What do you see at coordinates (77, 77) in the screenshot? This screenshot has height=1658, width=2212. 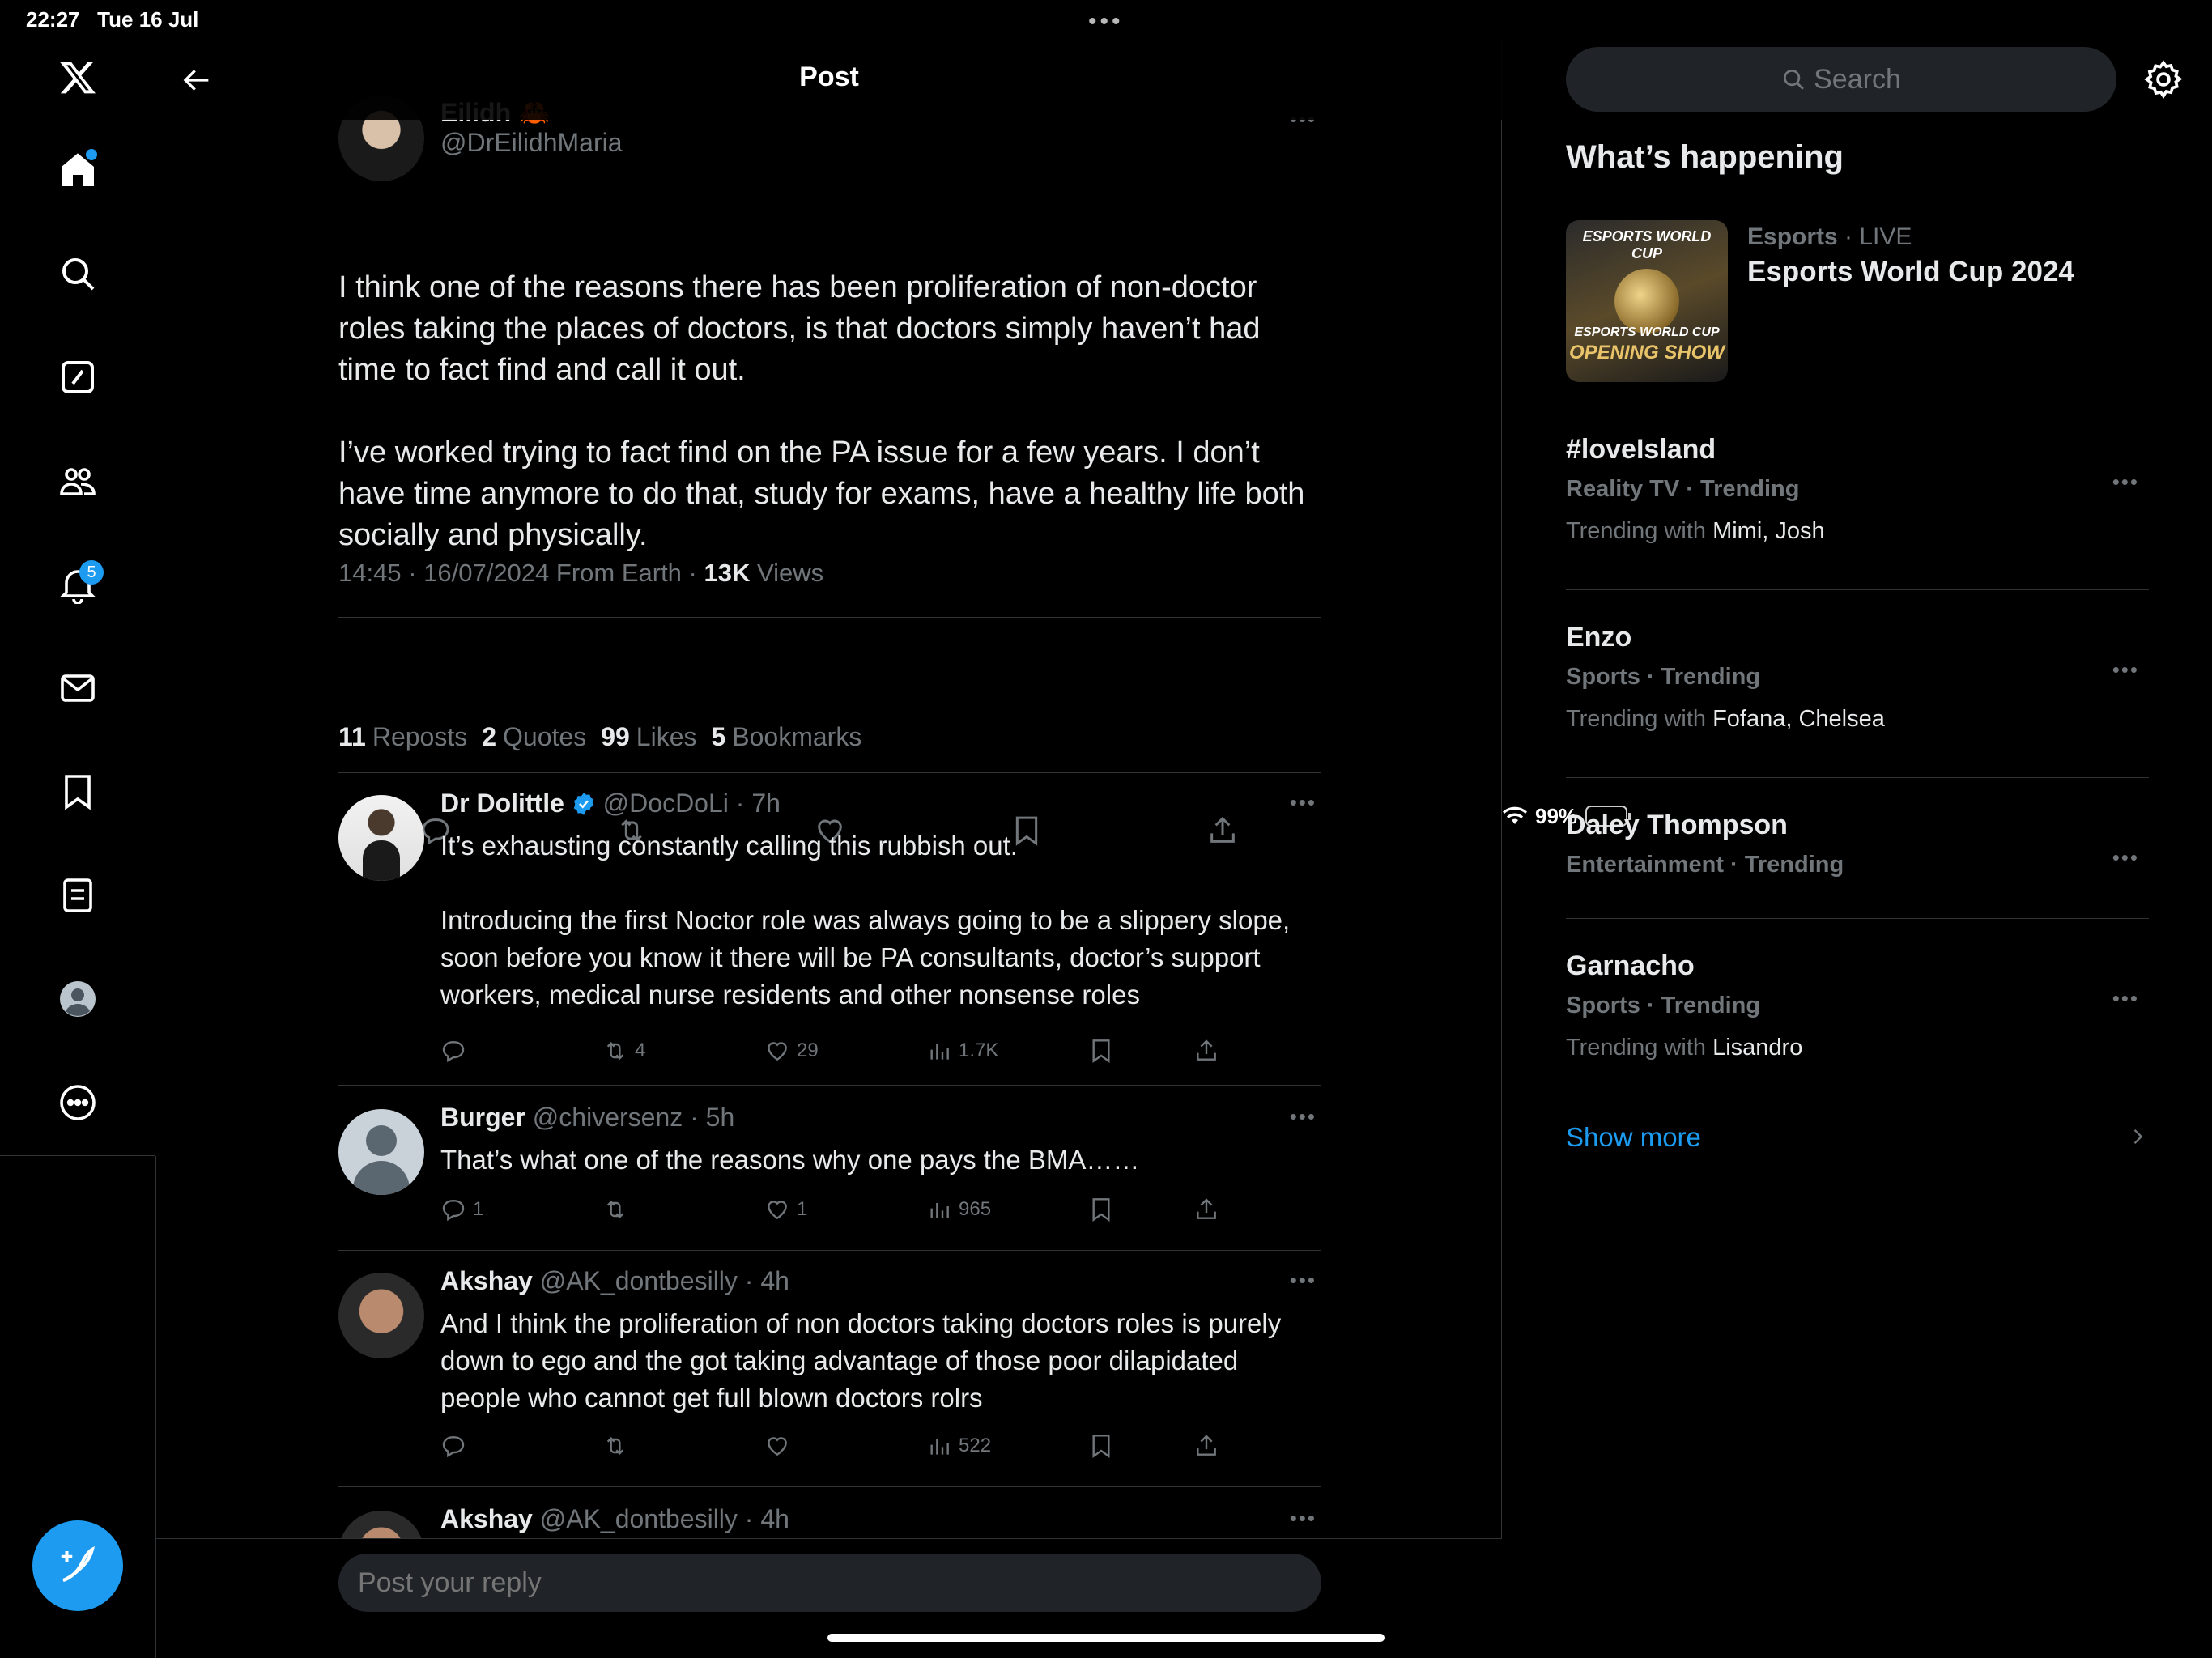 I see `x-logo-icon` at bounding box center [77, 77].